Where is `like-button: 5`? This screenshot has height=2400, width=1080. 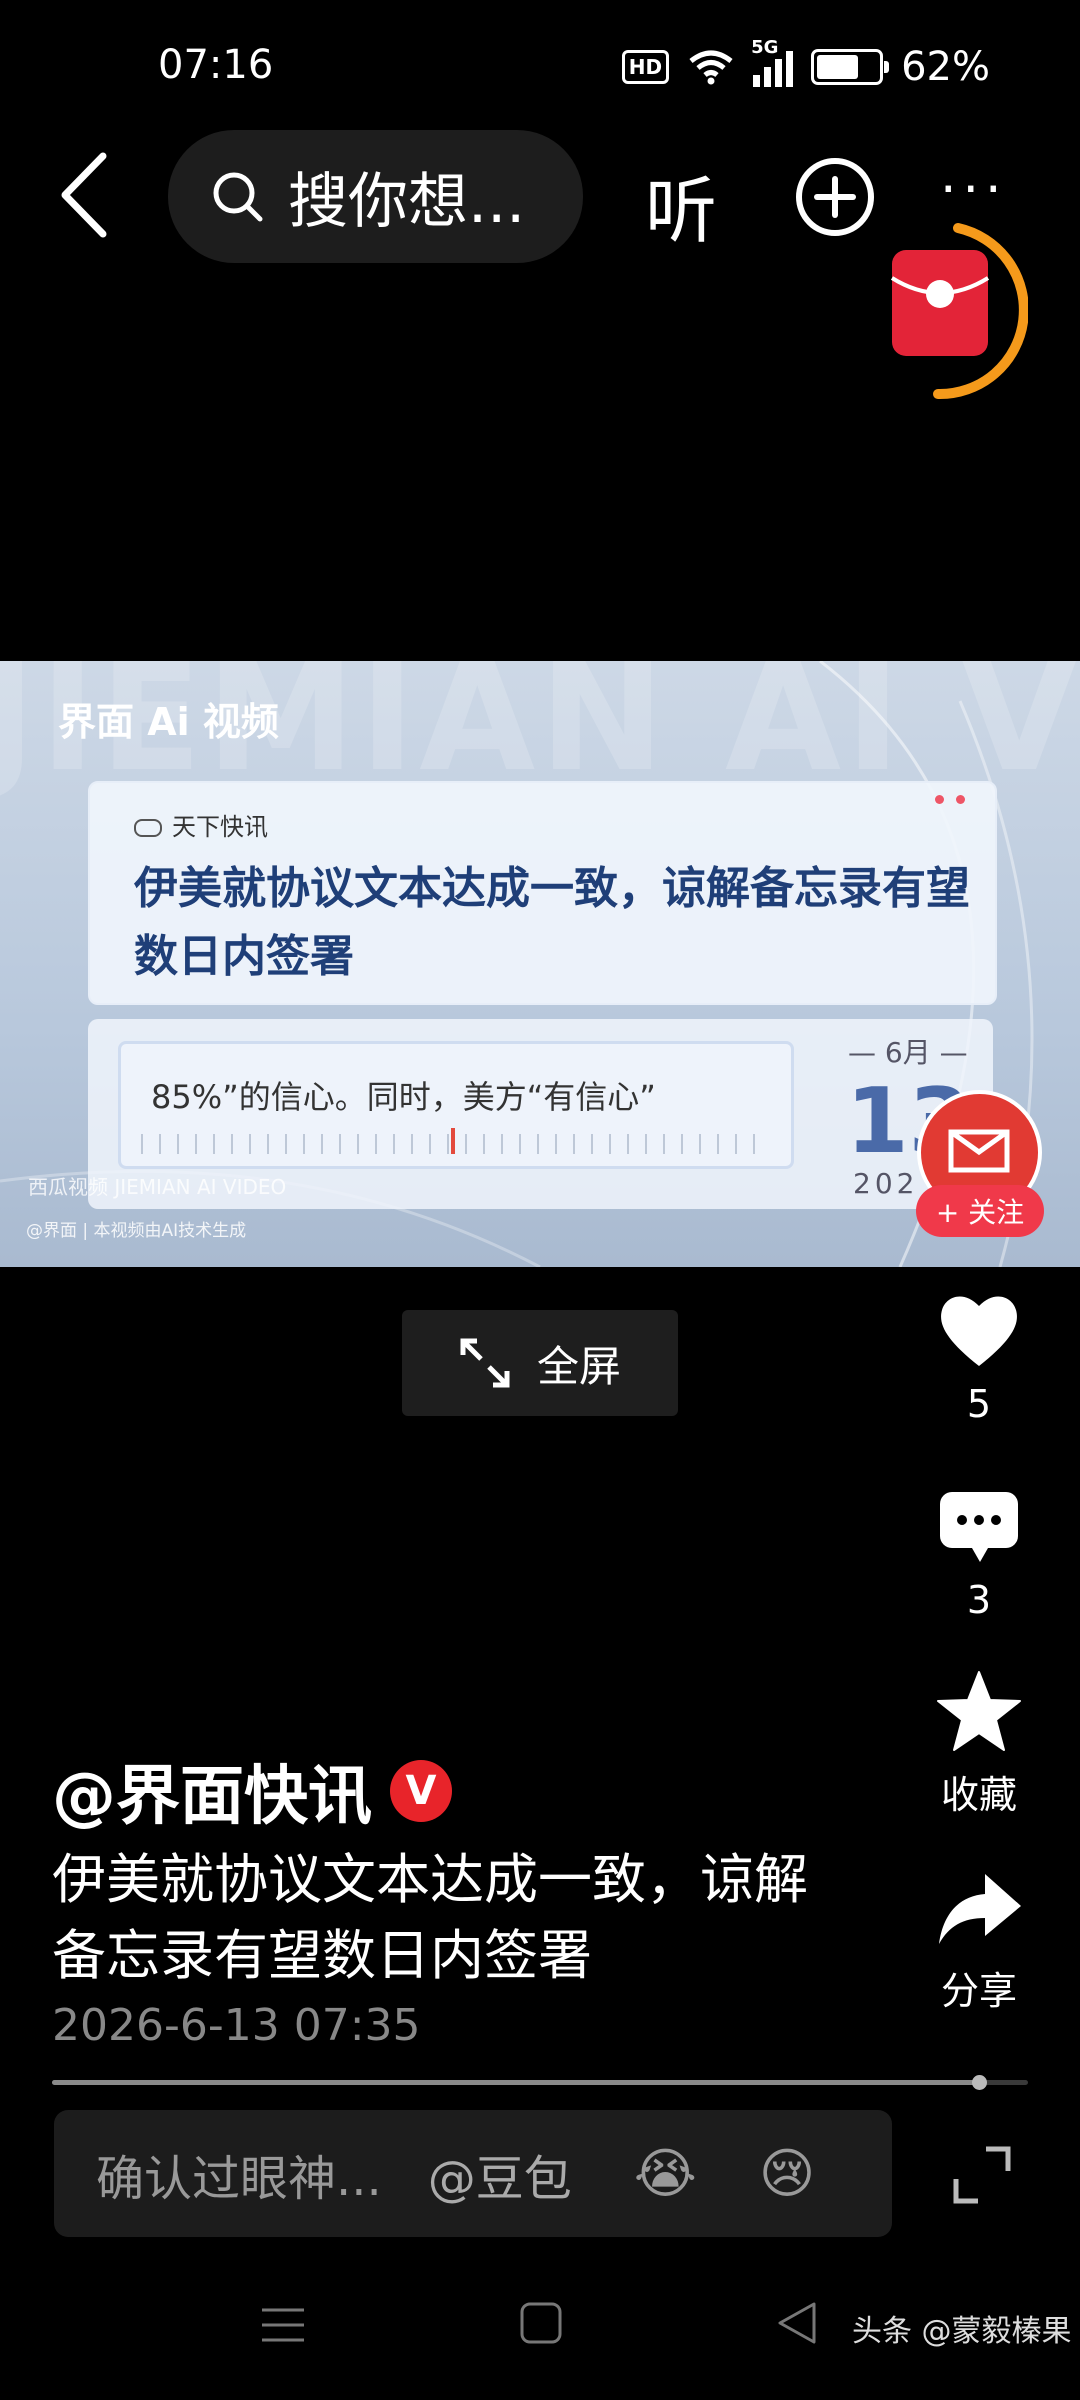 like-button: 5 is located at coordinates (979, 1358).